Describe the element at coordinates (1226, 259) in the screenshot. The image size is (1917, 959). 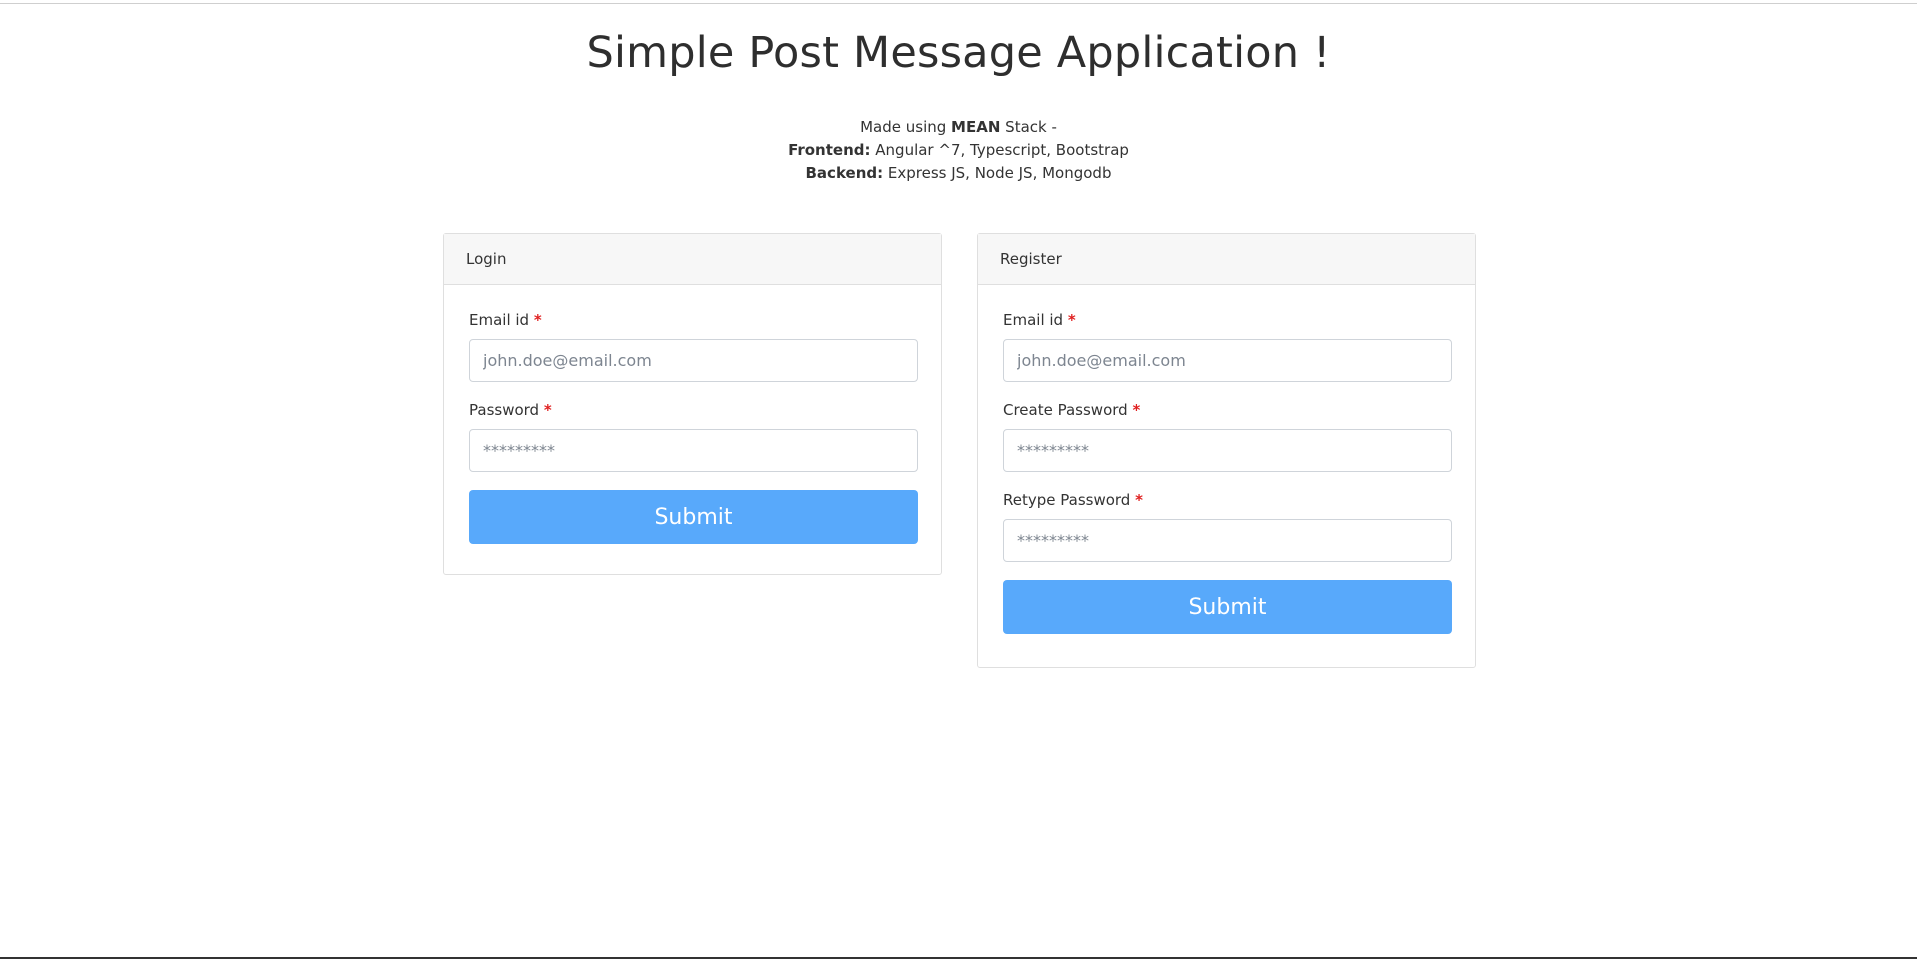
I see `register-card-header: Register` at that location.